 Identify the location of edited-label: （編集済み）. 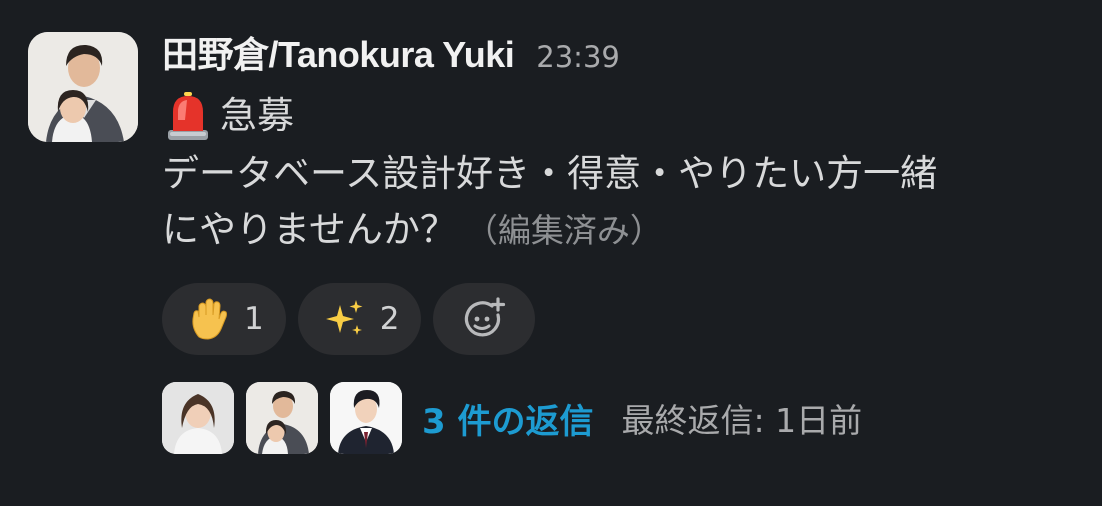
(563, 230).